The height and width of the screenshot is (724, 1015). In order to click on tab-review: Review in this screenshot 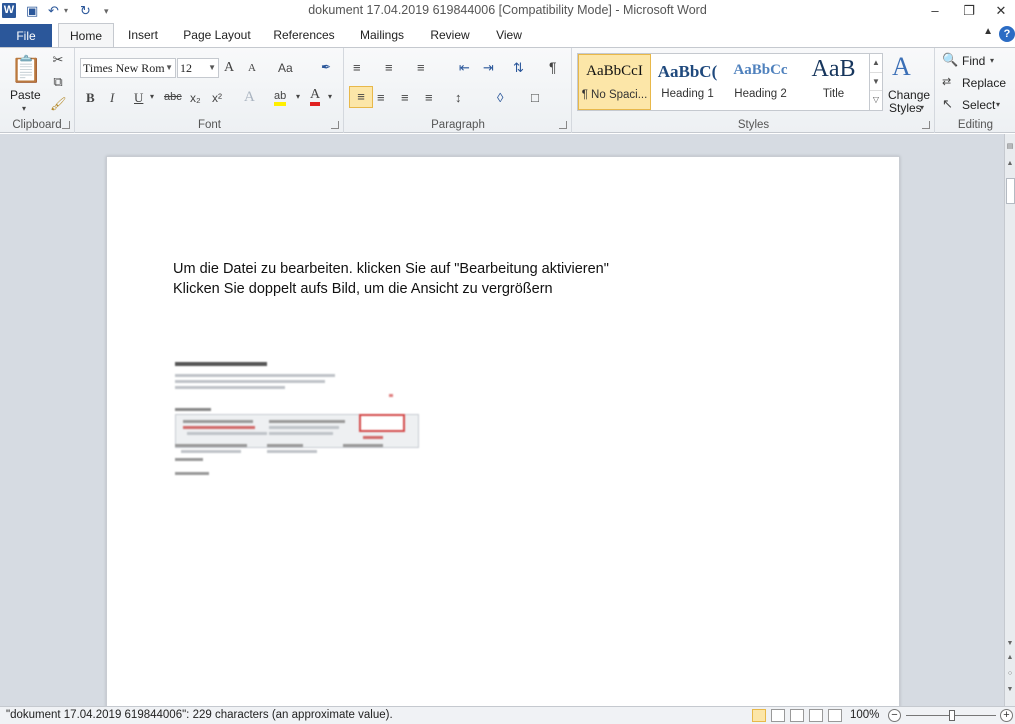, I will do `click(450, 35)`.